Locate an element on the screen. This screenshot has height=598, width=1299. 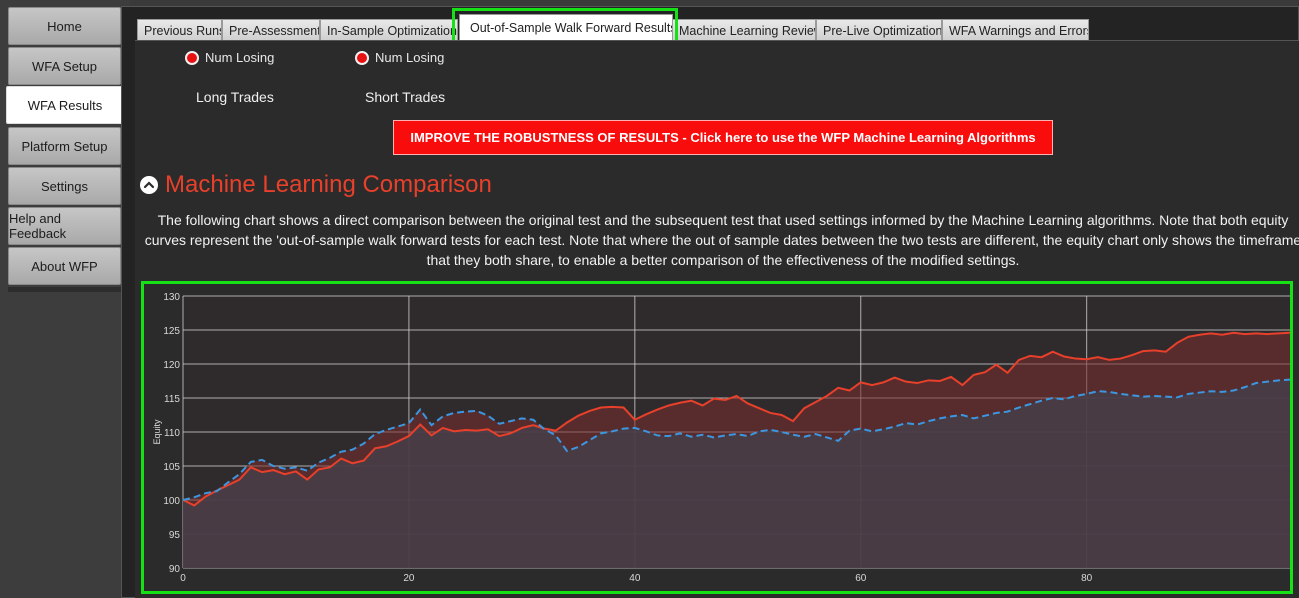
tab-machine-learning-review: Machine Learning Review is located at coordinates (744, 30).